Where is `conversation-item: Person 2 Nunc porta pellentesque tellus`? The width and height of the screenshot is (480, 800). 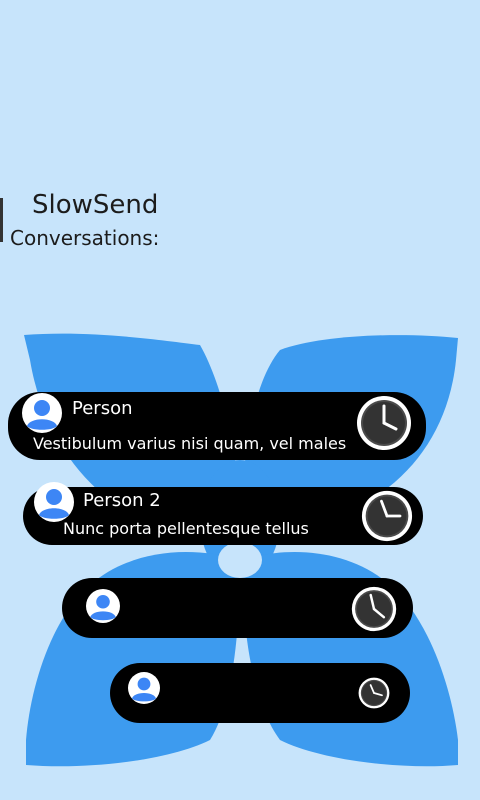 conversation-item: Person 2 Nunc porta pellentesque tellus is located at coordinates (223, 513).